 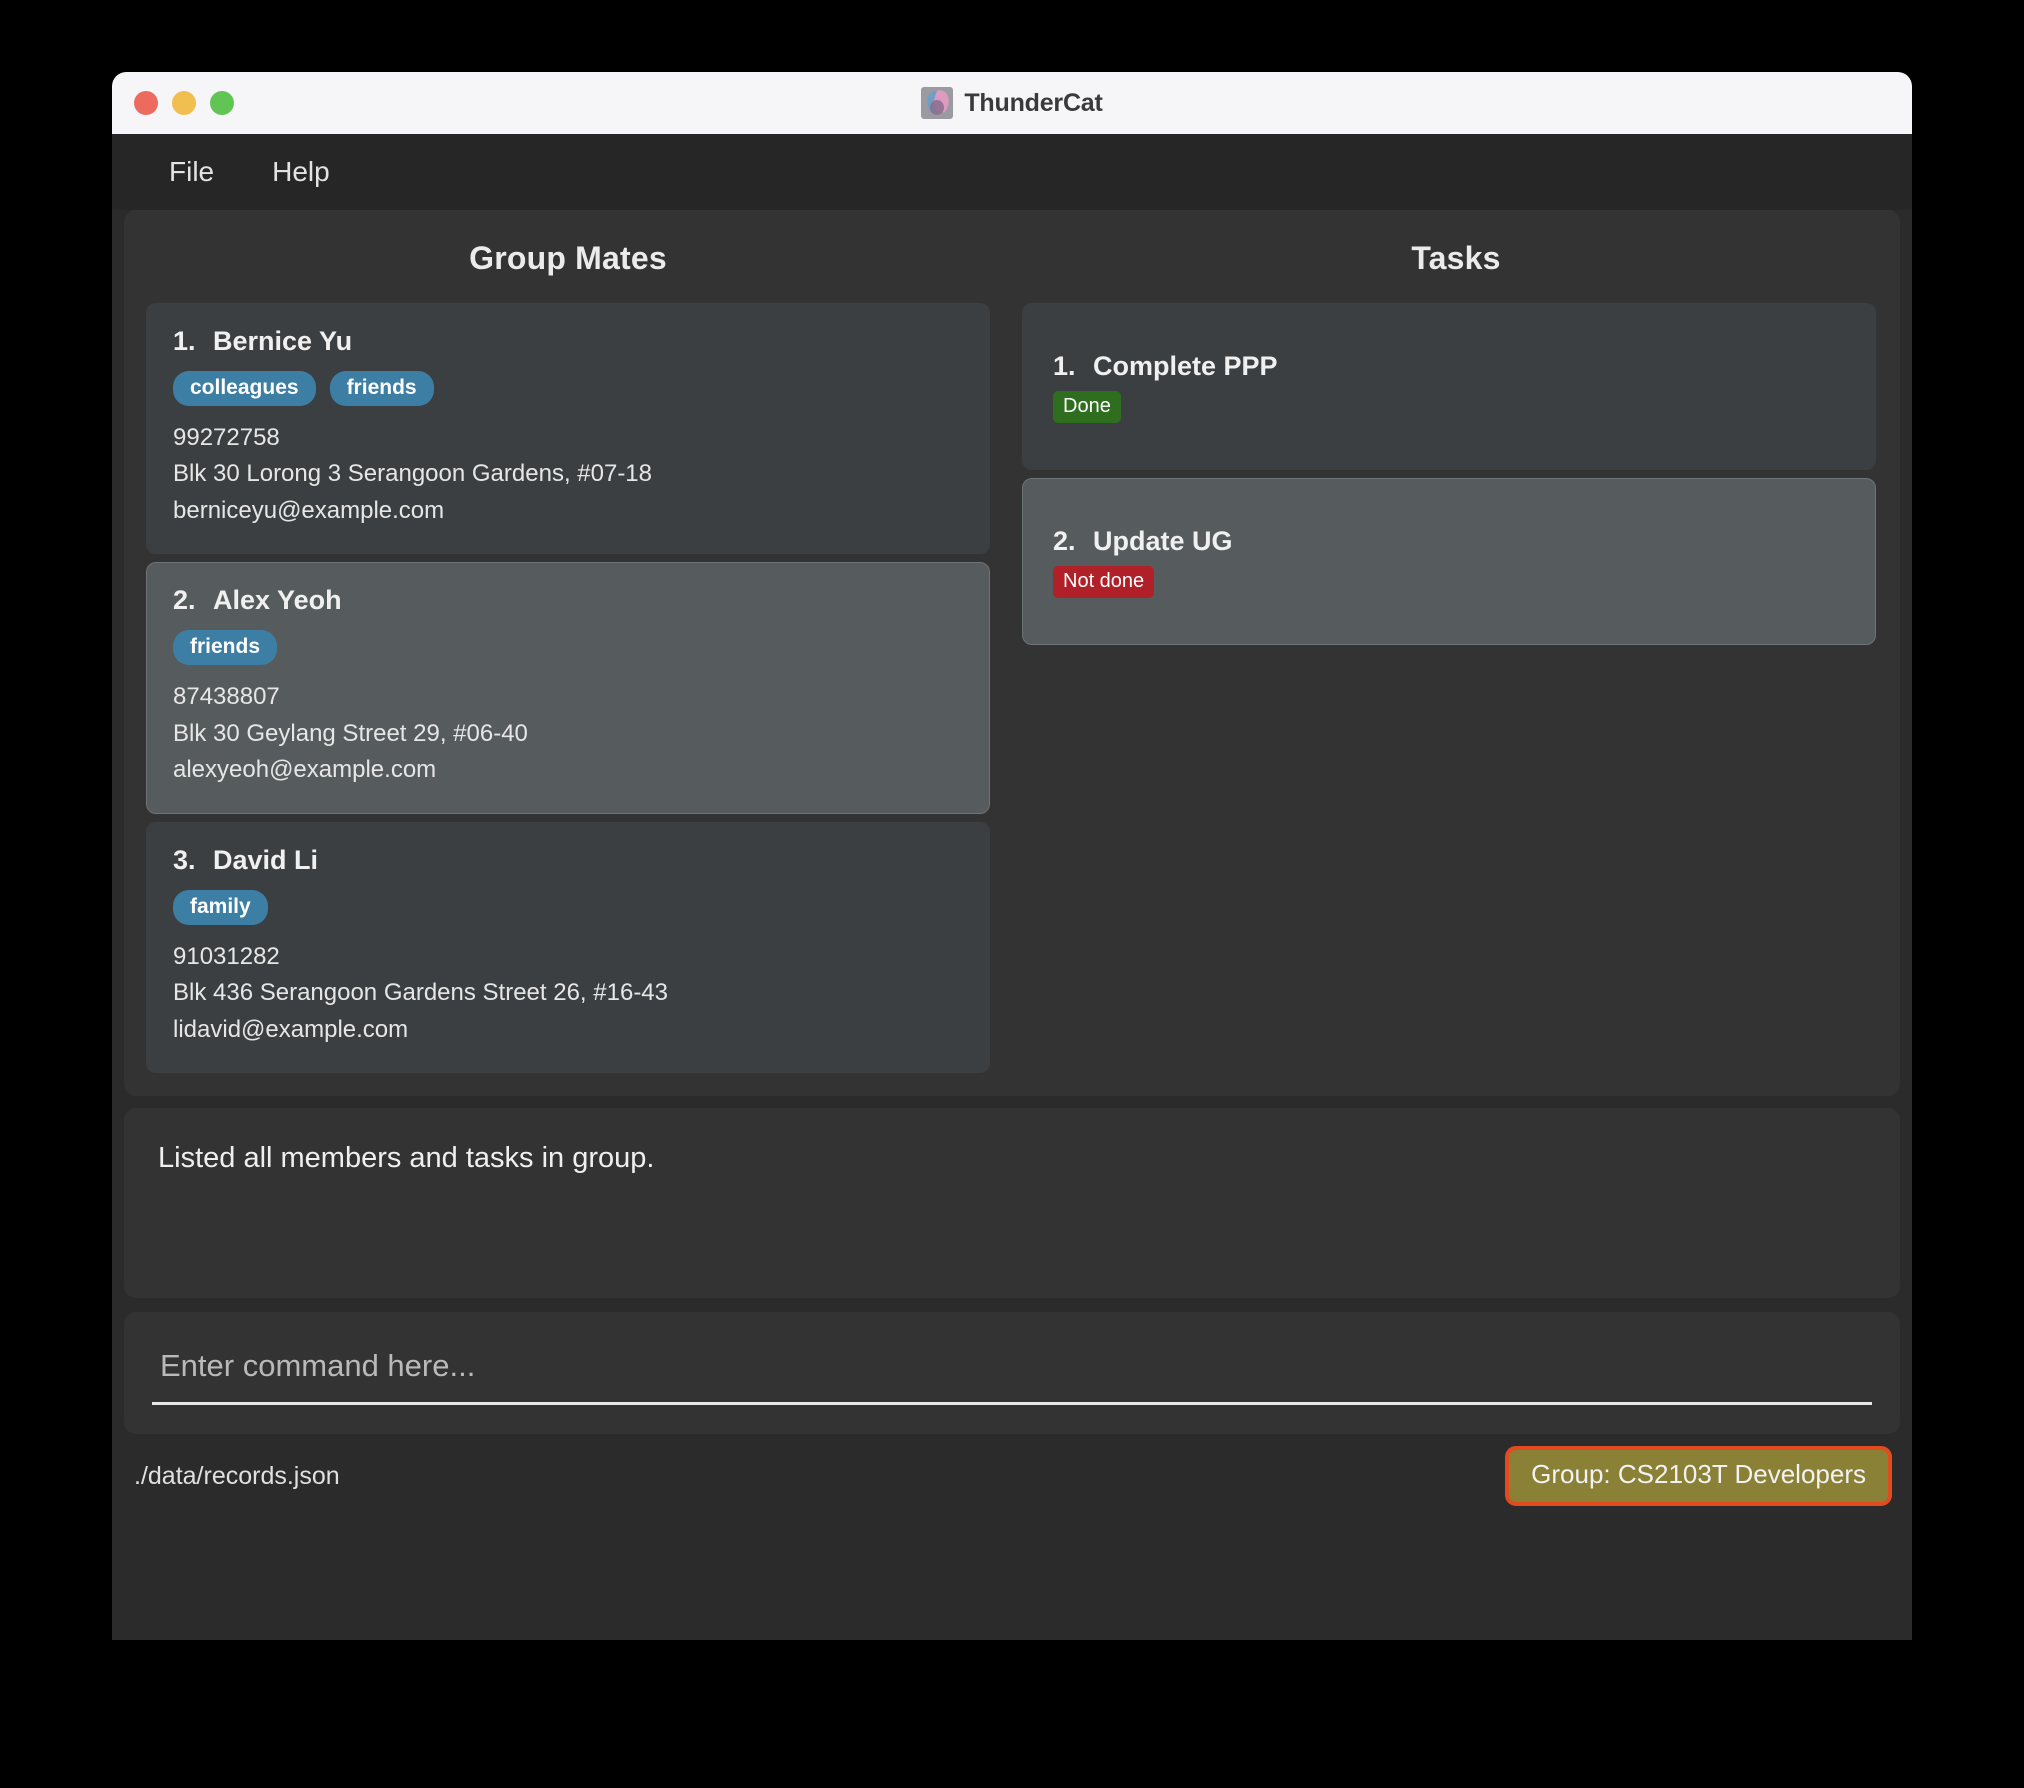 I want to click on group-mate-title: 1. Bernice Yu, so click(x=568, y=341).